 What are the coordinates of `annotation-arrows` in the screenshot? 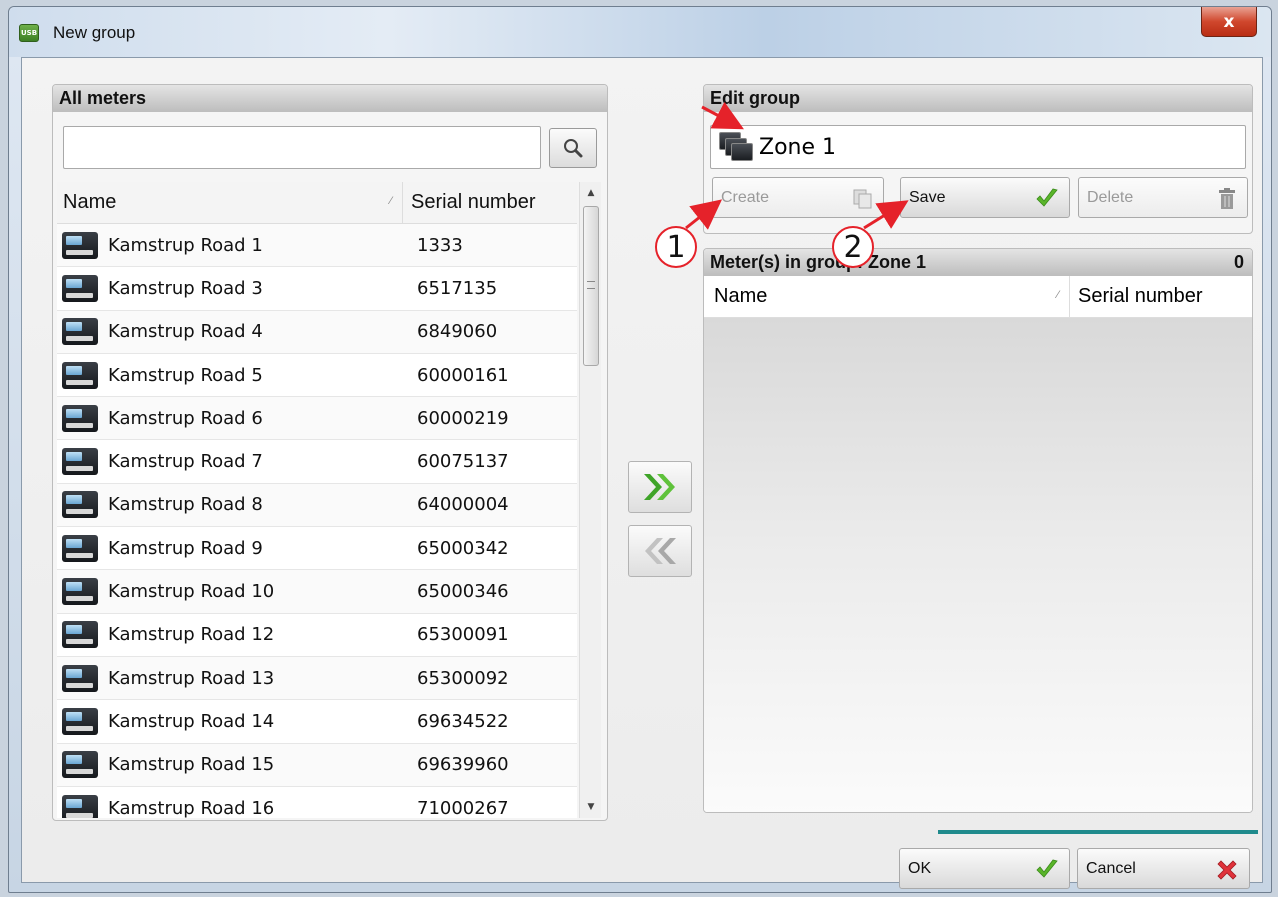 It's located at (797, 165).